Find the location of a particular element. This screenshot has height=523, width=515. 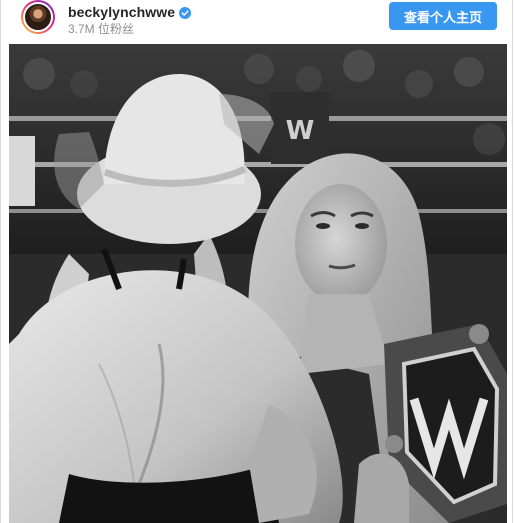

post-header: beckylynchwwe 3.7M 位粉丝 查看个人主页 is located at coordinates (257, 22).